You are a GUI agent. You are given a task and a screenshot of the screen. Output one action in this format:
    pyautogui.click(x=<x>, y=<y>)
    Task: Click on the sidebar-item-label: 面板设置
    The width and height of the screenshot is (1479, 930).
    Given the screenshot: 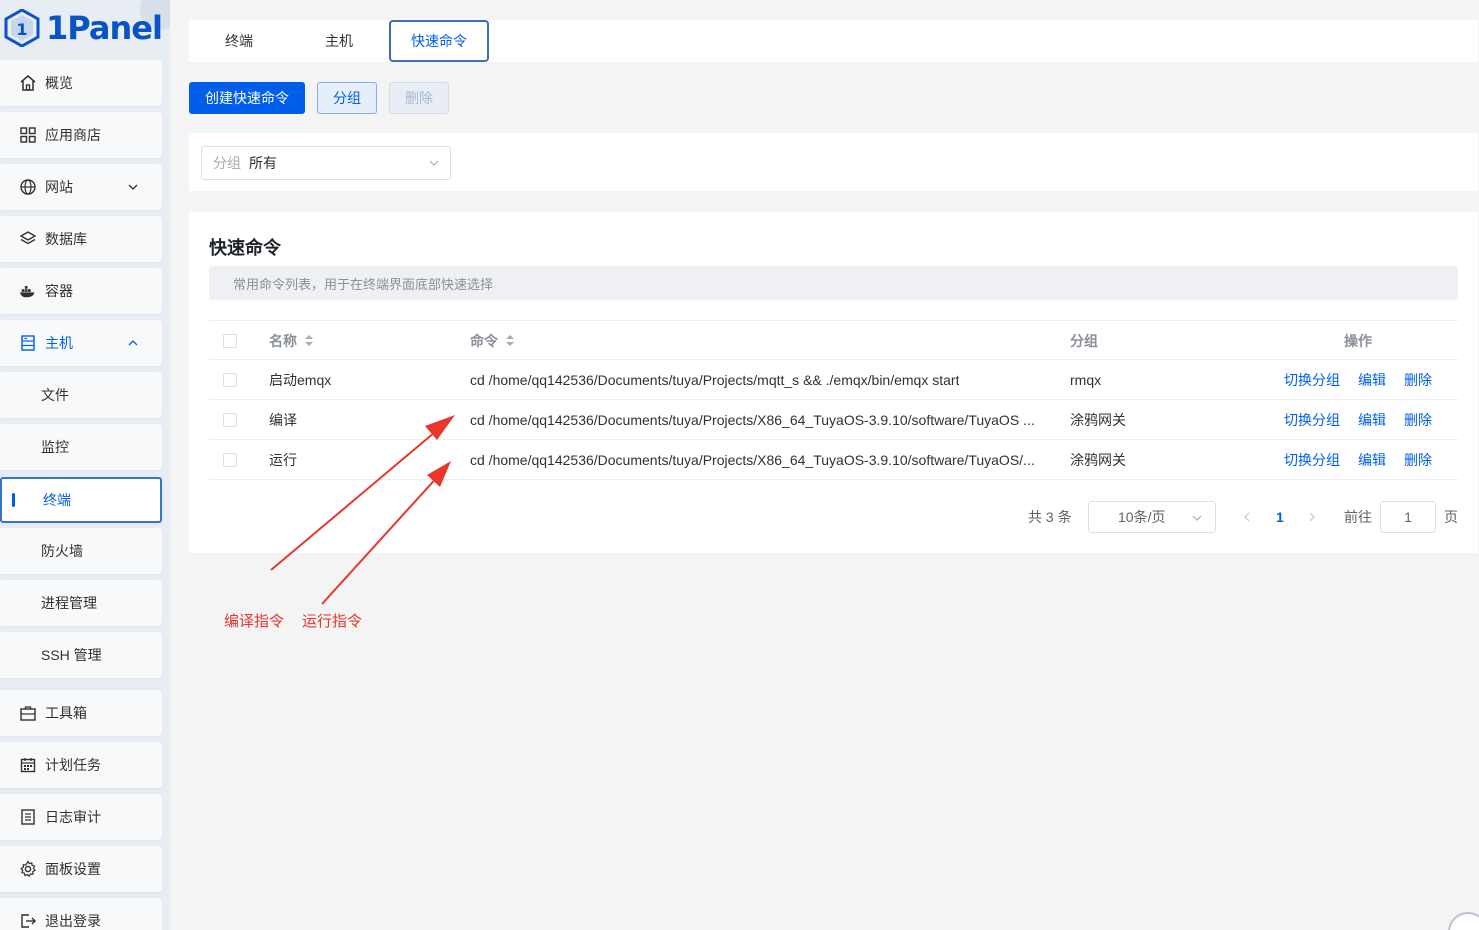 What is the action you would take?
    pyautogui.click(x=73, y=869)
    